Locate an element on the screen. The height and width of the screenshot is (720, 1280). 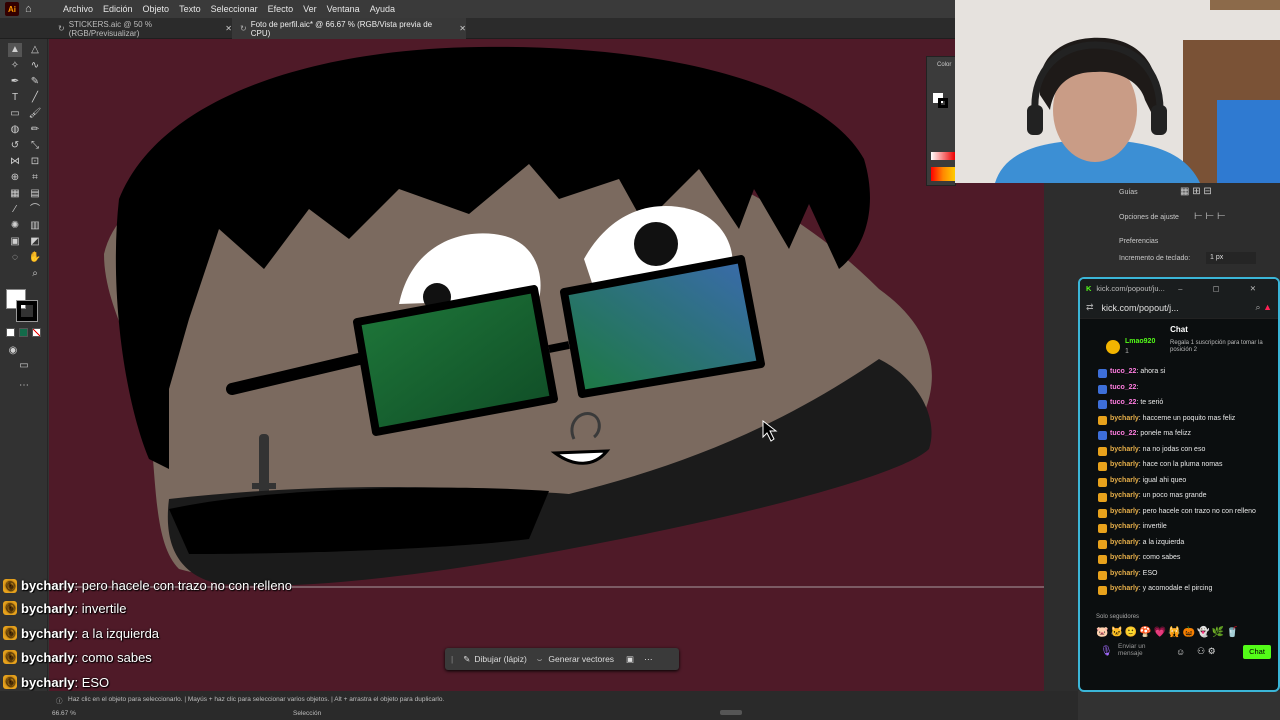
perspective-grid-icon: ⌗ is located at coordinates (35, 178).